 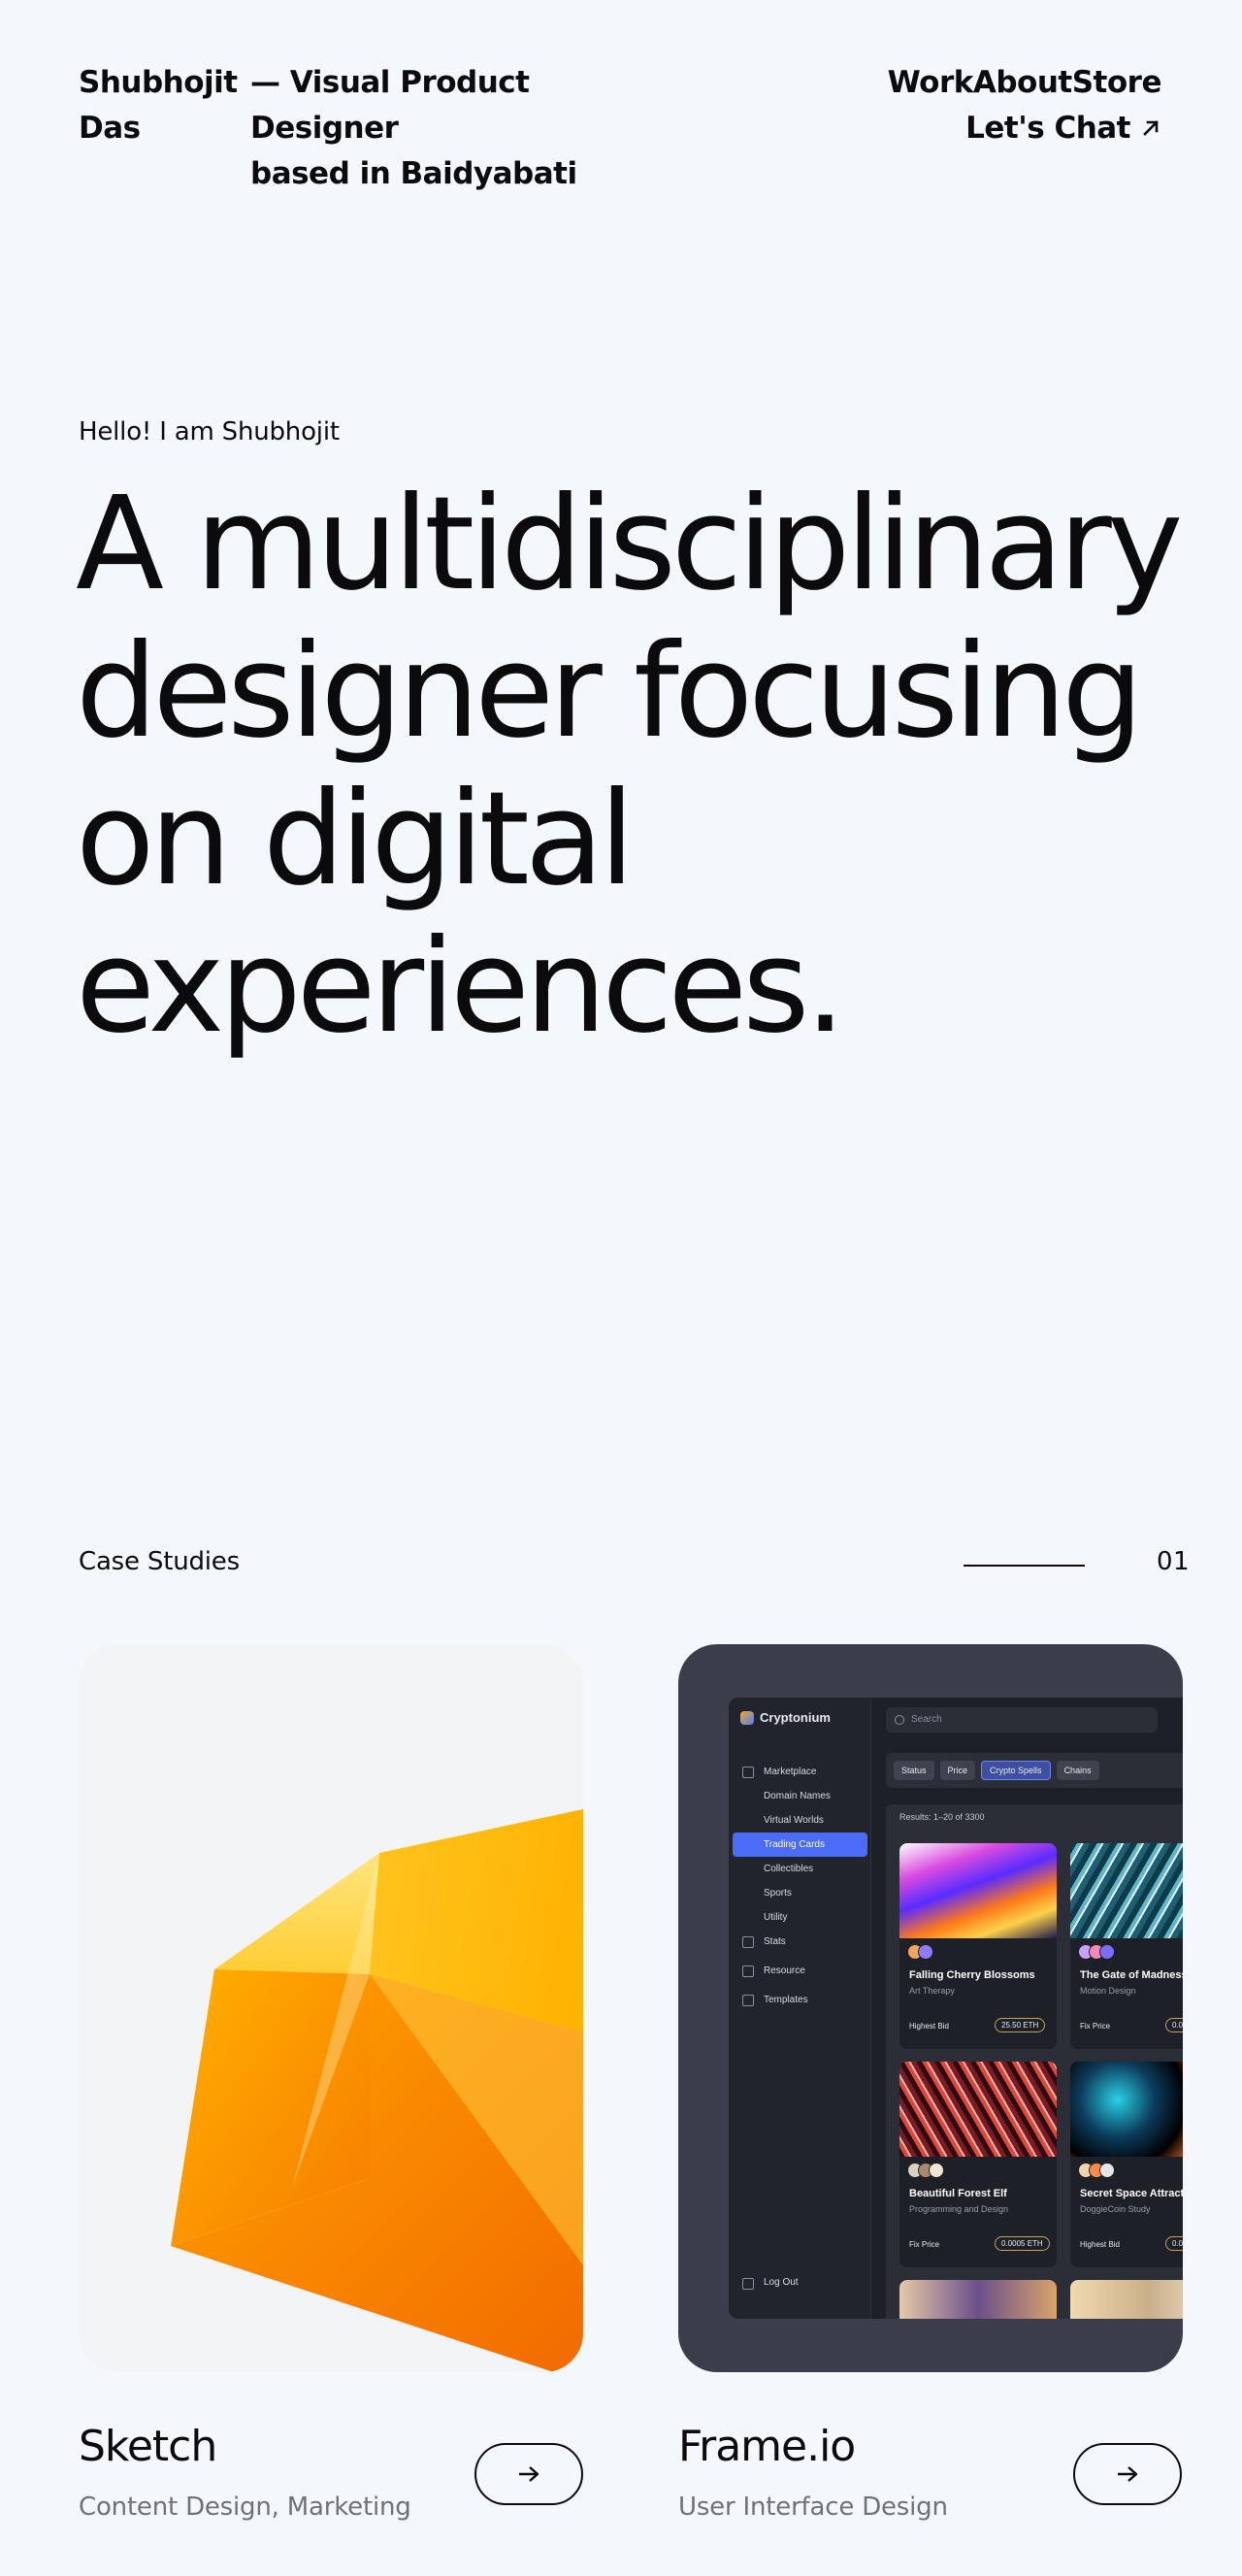 I want to click on nft-title: The Gate of Madness, so click(x=1131, y=1975).